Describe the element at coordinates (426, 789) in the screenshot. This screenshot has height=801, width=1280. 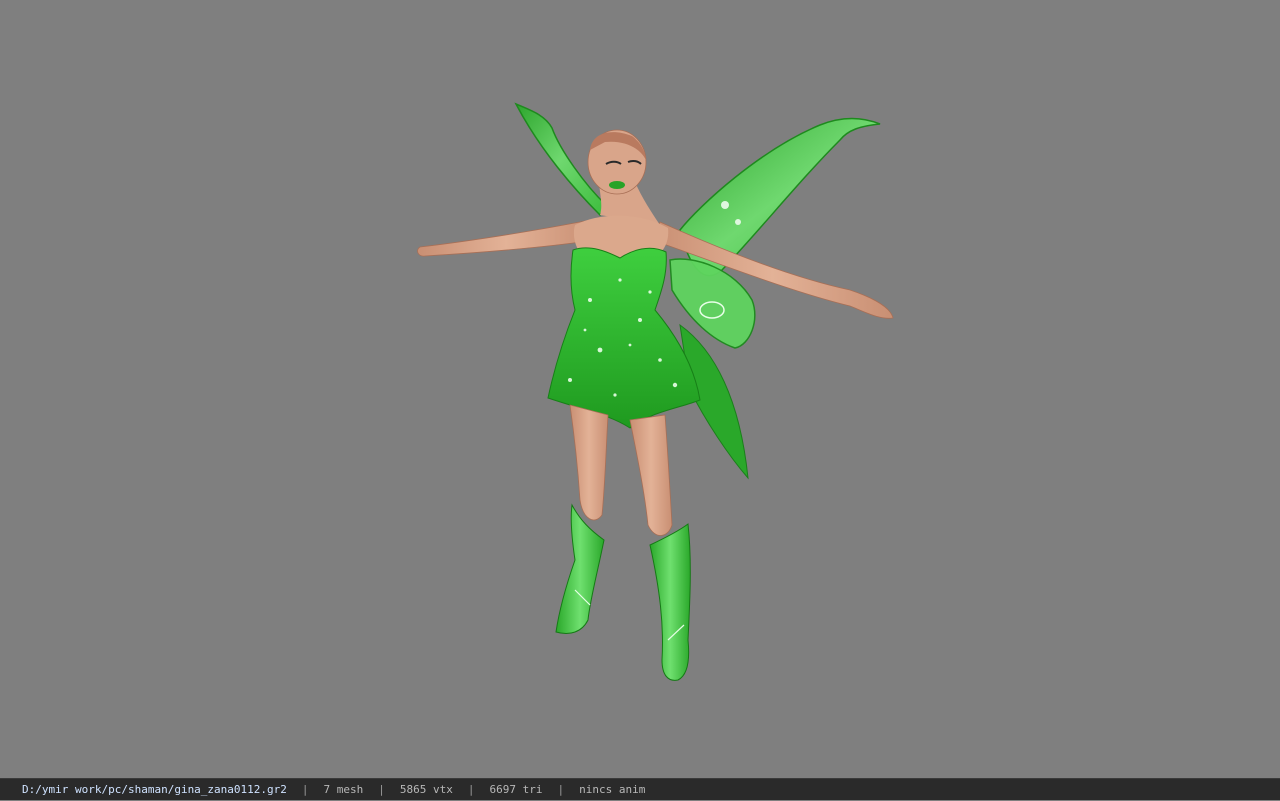
I see `vertex-count: 5865 vtx` at that location.